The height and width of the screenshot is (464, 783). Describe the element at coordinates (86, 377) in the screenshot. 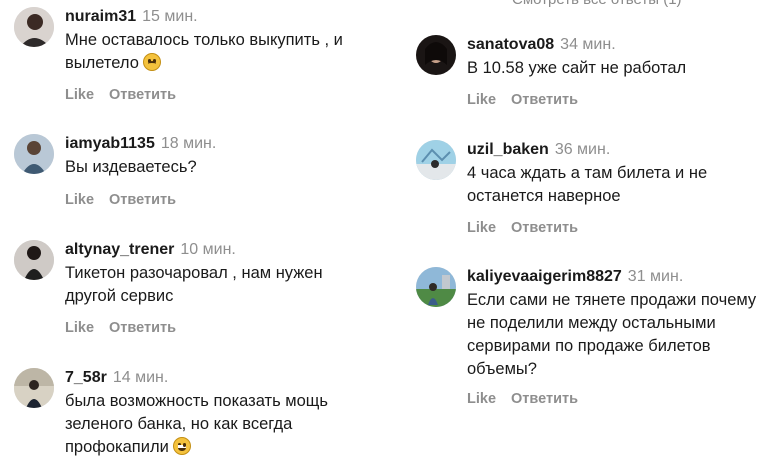

I see `comment-username: 7_58r` at that location.